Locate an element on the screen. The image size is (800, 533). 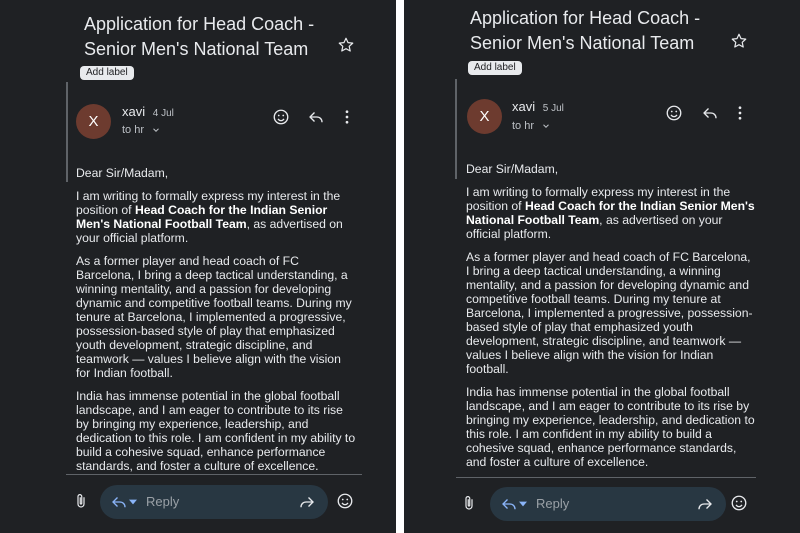
message-date: 5 Jul is located at coordinates (553, 108).